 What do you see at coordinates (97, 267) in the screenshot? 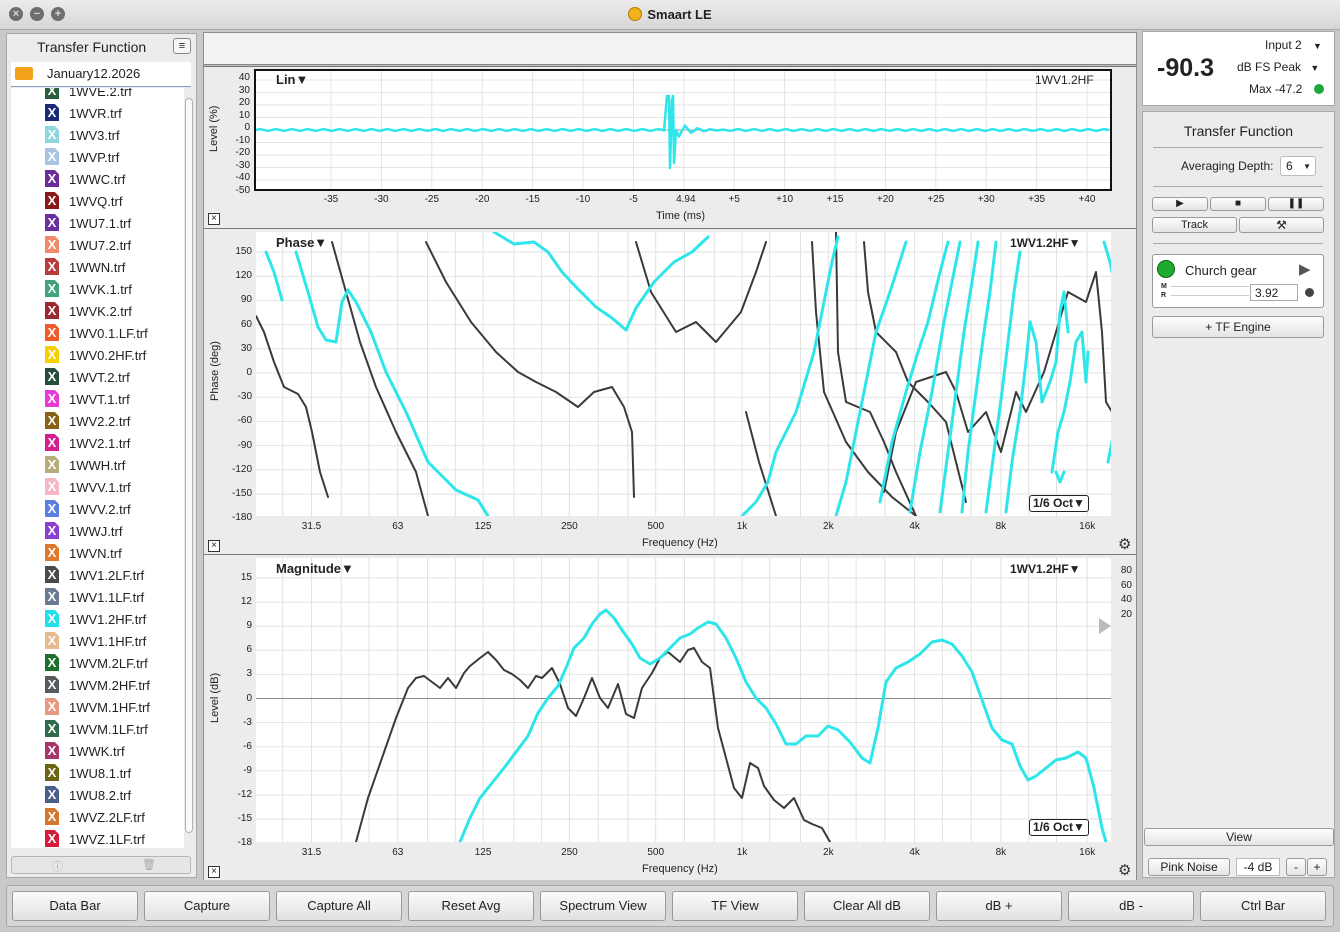
I see `file-list-item: X 1WWN.trf` at bounding box center [97, 267].